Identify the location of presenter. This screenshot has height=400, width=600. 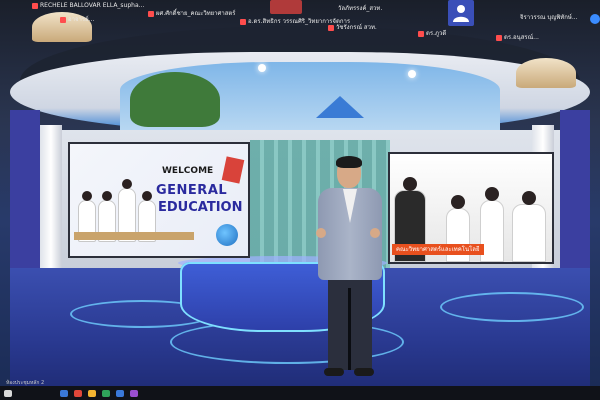
(350, 272).